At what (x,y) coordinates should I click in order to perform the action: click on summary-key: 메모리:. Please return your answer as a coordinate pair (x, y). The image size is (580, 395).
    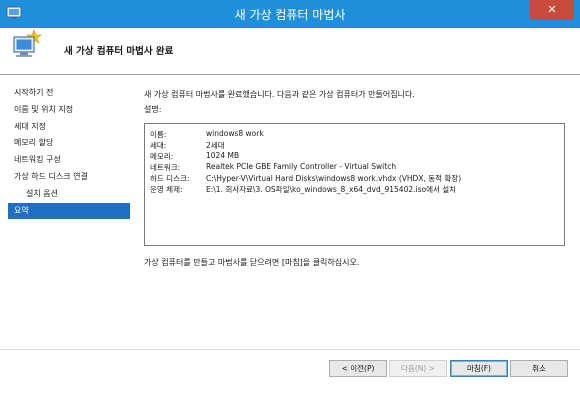
    Looking at the image, I should click on (162, 156).